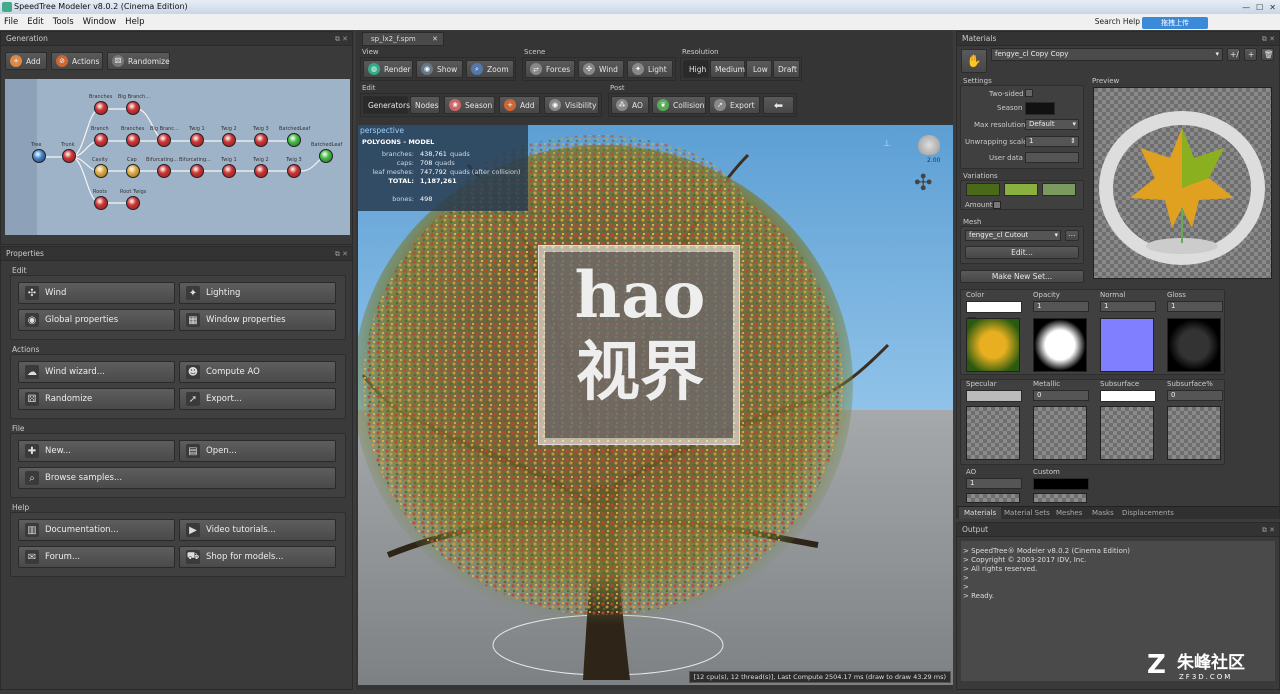  What do you see at coordinates (1040, 108) in the screenshot?
I see `season-color-swatch` at bounding box center [1040, 108].